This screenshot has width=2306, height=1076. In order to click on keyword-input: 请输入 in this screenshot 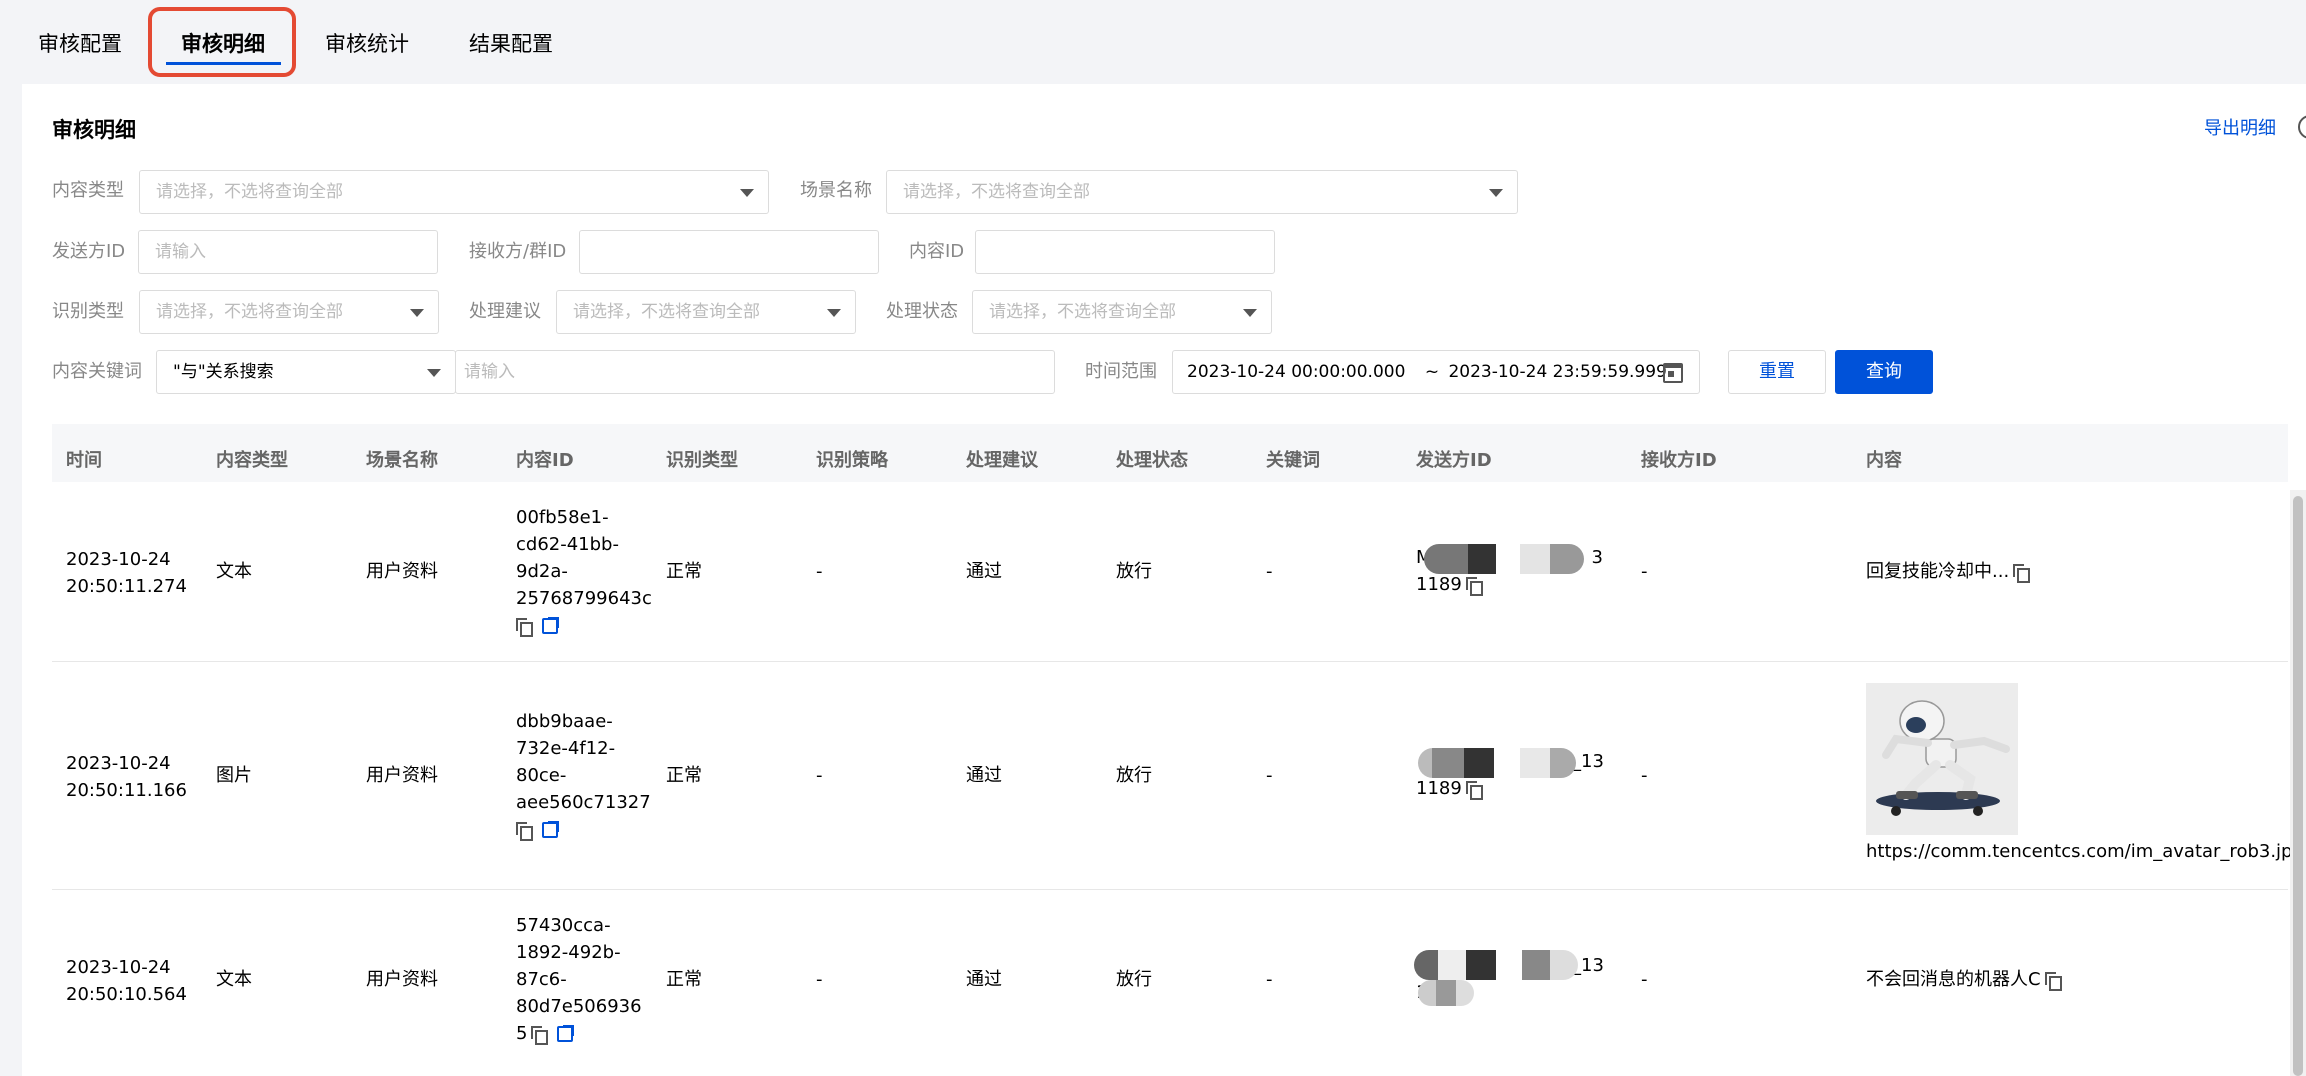, I will do `click(755, 372)`.